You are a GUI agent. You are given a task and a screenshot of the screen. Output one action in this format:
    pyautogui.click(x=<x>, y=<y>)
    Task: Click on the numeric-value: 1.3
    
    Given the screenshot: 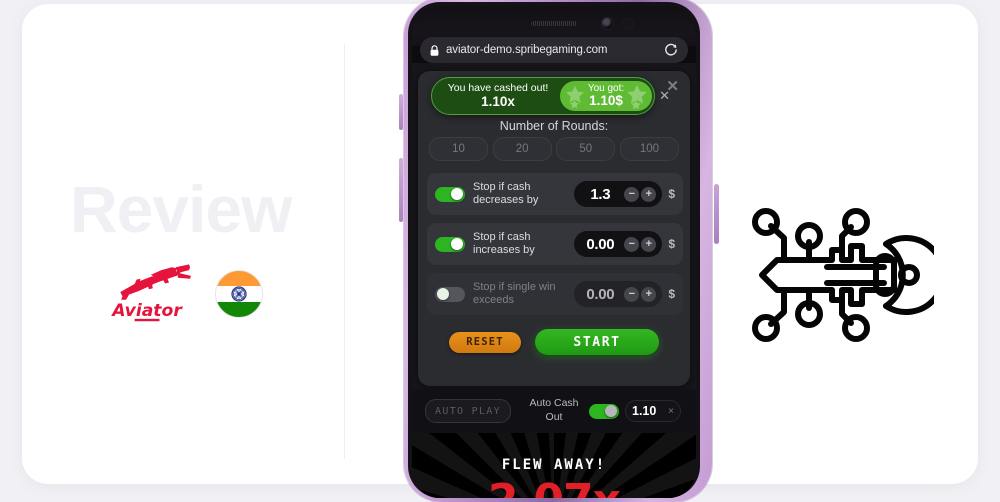 What is the action you would take?
    pyautogui.click(x=600, y=194)
    